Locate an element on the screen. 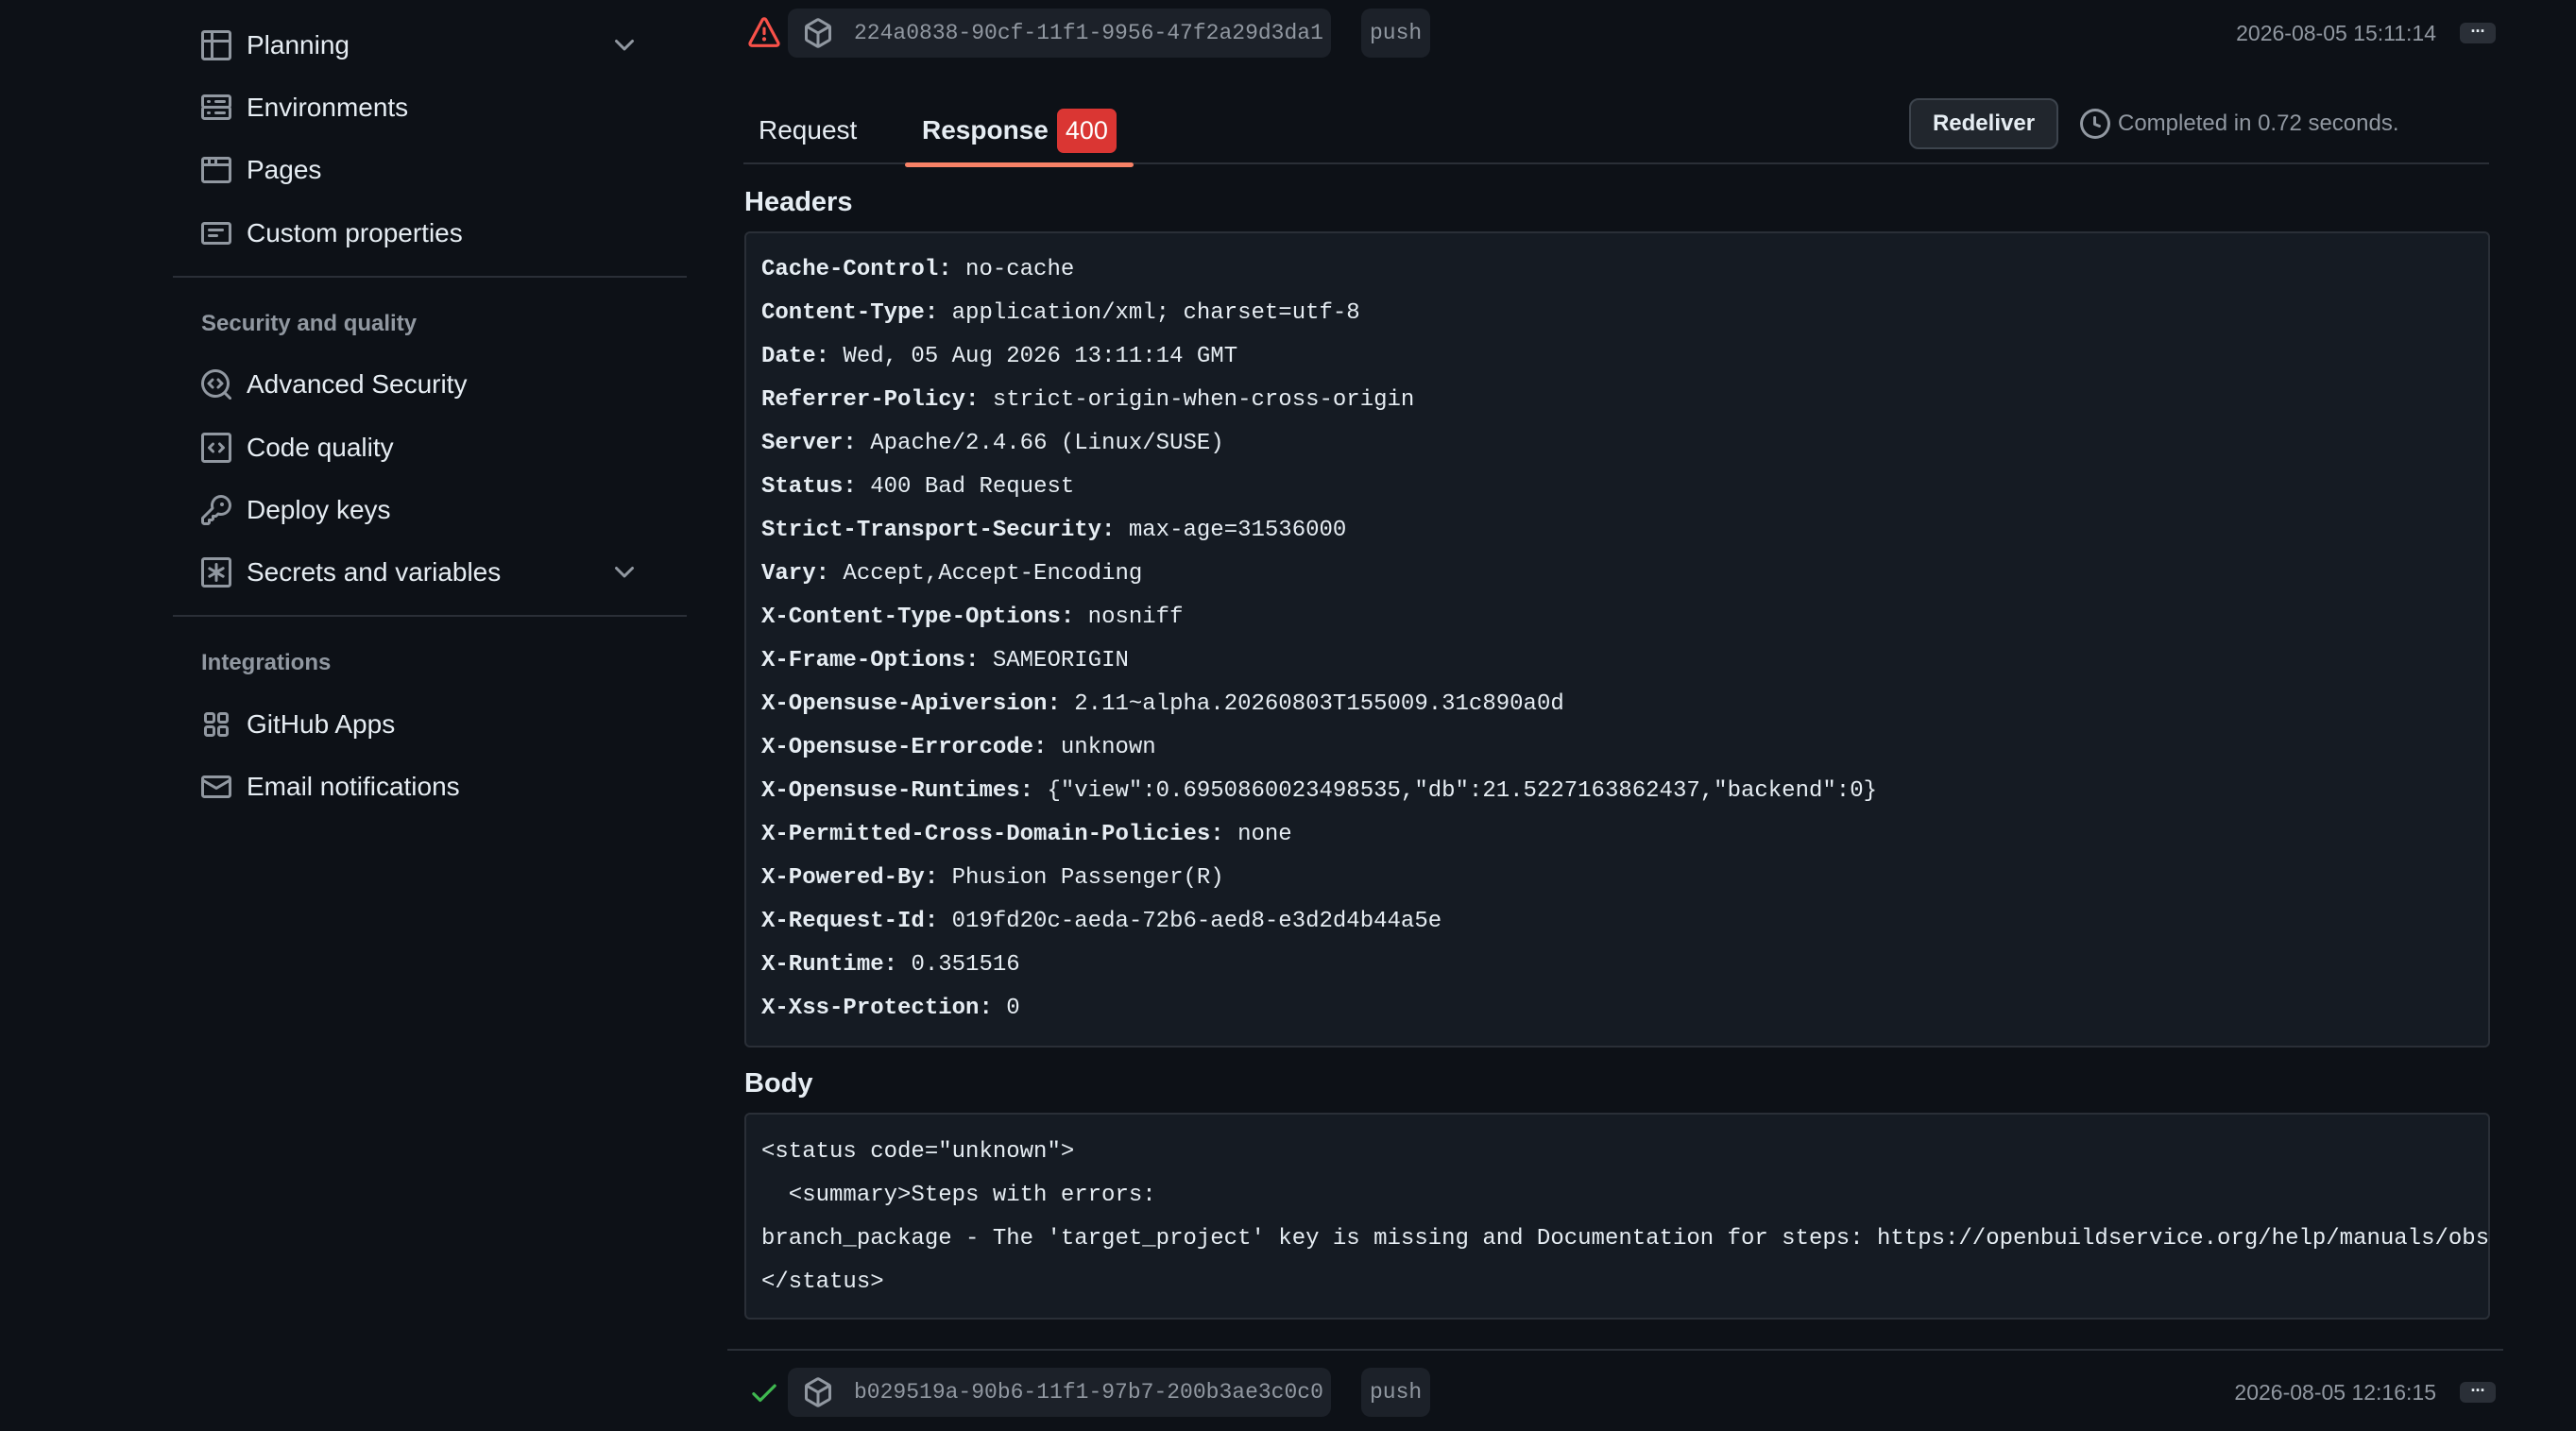 Image resolution: width=2576 pixels, height=1431 pixels. header-key: X-Request-Id: is located at coordinates (850, 921).